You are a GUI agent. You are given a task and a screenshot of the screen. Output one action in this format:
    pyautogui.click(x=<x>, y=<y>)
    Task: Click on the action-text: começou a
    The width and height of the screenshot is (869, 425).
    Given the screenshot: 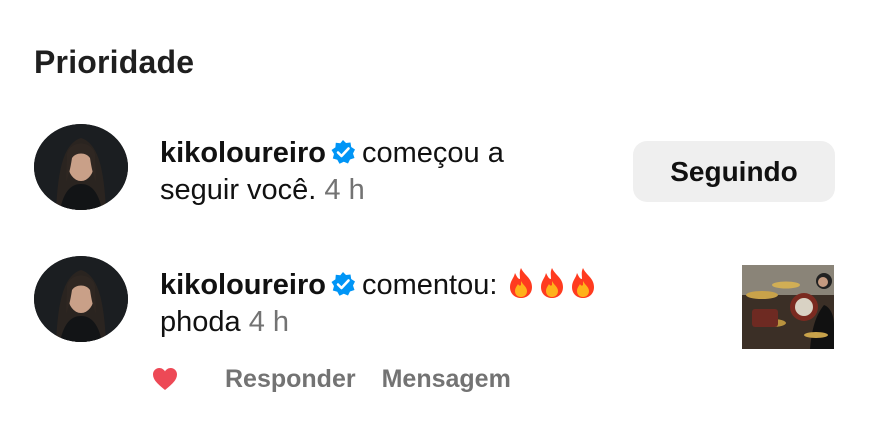 What is the action you would take?
    pyautogui.click(x=433, y=153)
    